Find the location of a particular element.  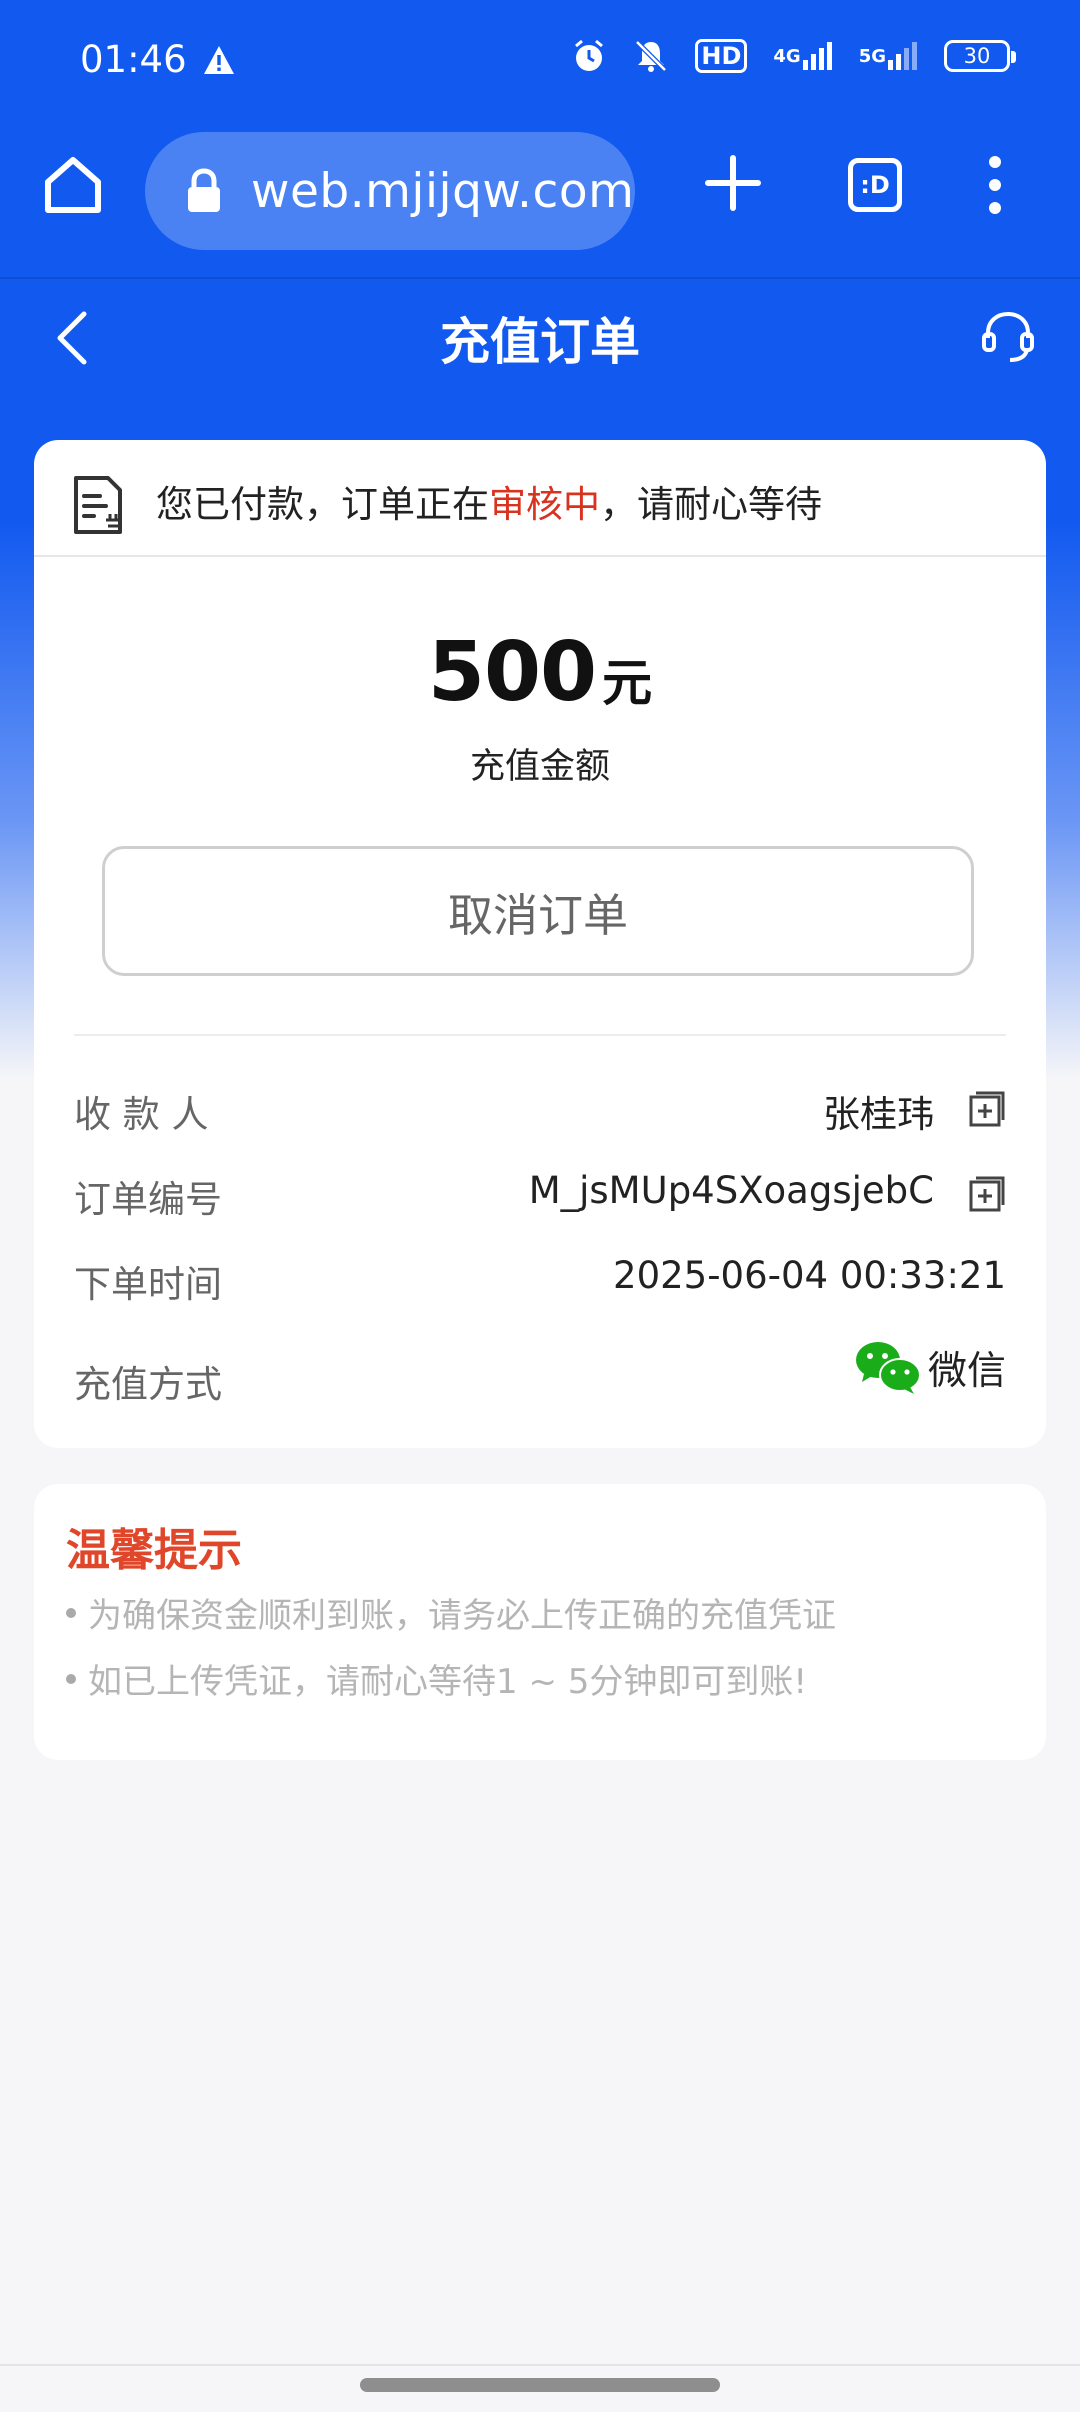

order-number-label: 订单编号 is located at coordinates (148, 1199).